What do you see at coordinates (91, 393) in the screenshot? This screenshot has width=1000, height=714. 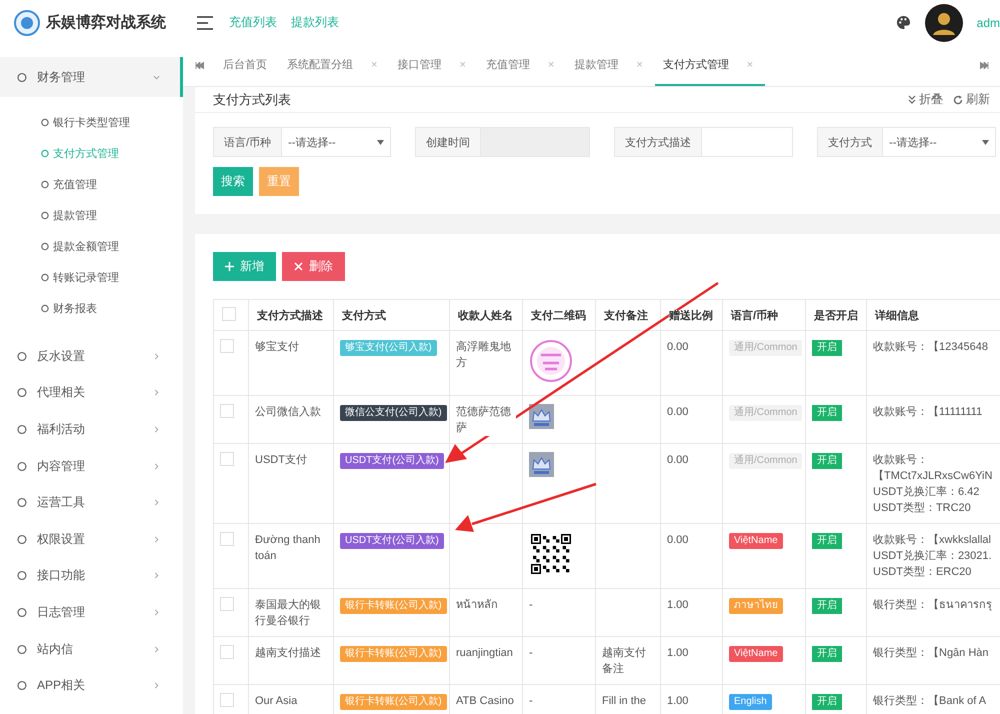 I see `sidebar-item: 代理相关` at bounding box center [91, 393].